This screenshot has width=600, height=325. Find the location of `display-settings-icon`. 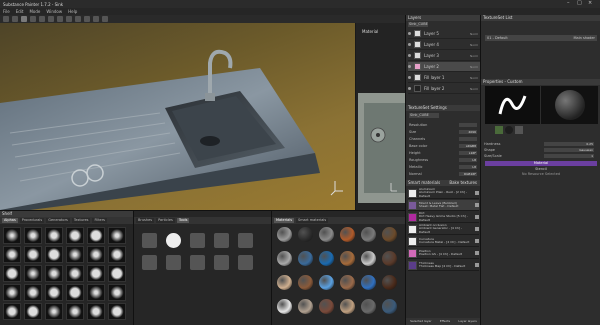

display-settings-icon is located at coordinates (87, 19).